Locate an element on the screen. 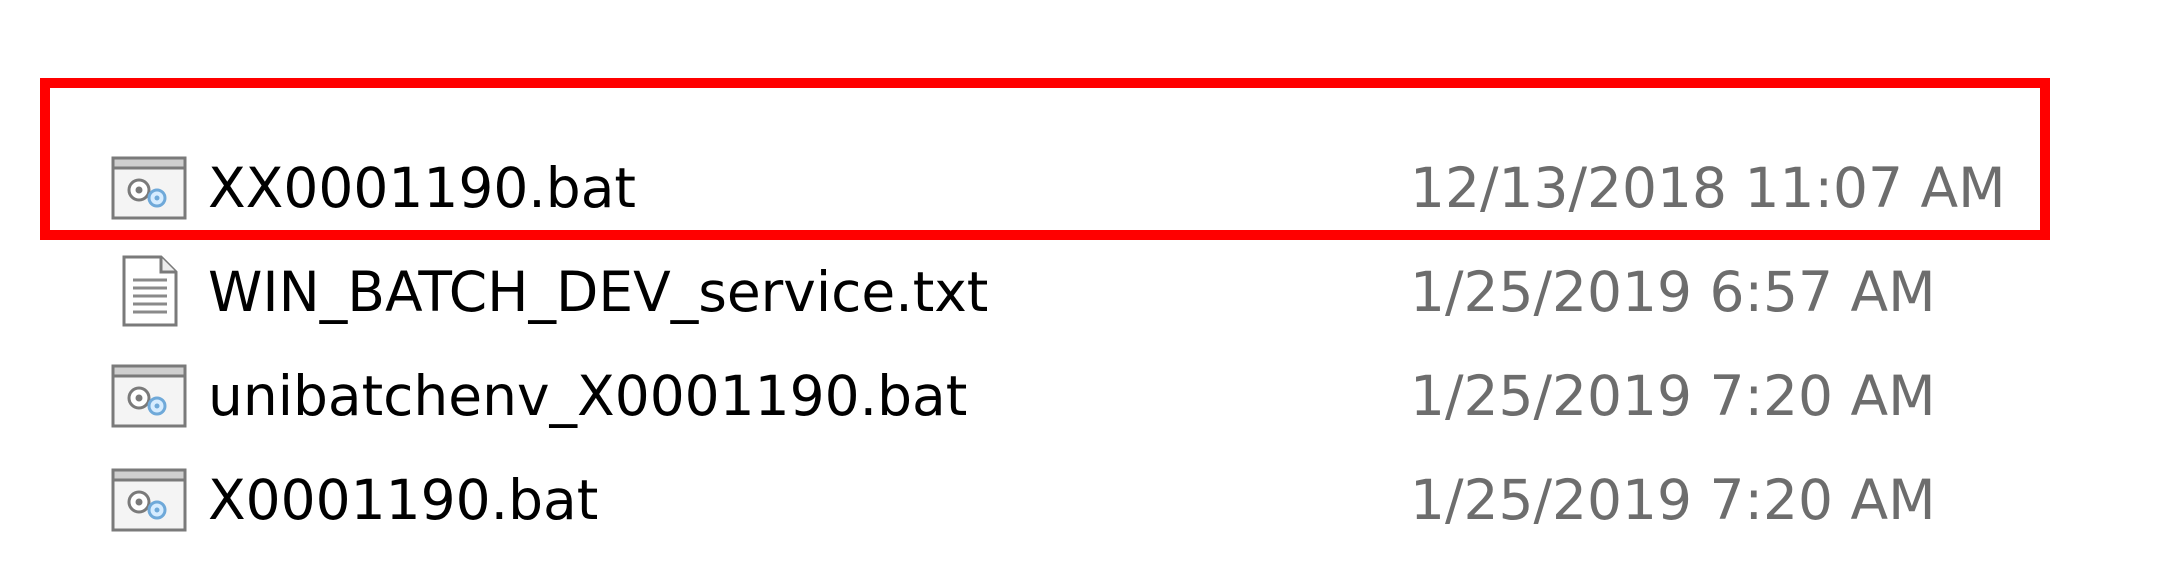  file-name: XX0001190.bat is located at coordinates (422, 188).